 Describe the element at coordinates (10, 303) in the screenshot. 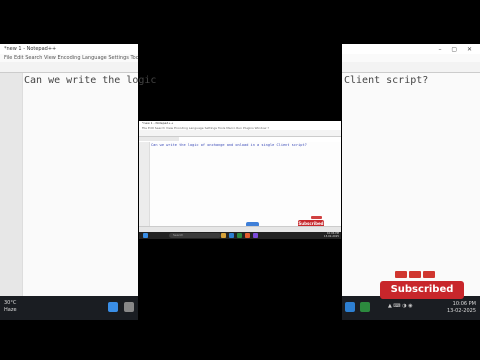

I see `weather-temp: 30°C` at that location.